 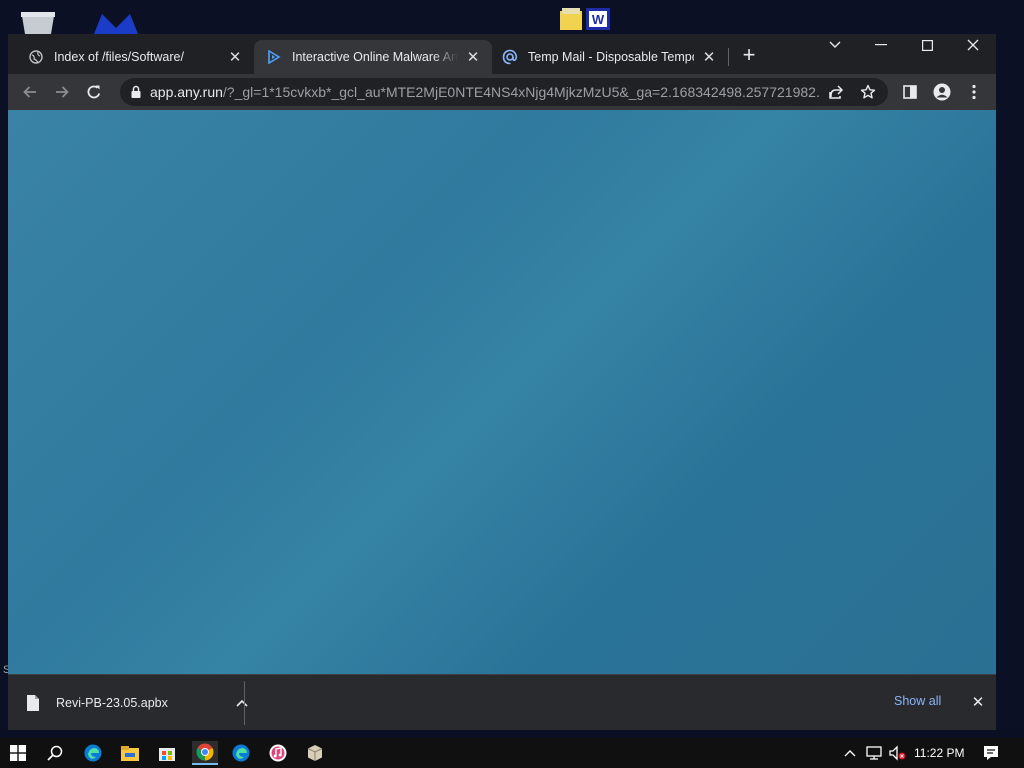 I want to click on volume-muted-icon, so click(x=897, y=753).